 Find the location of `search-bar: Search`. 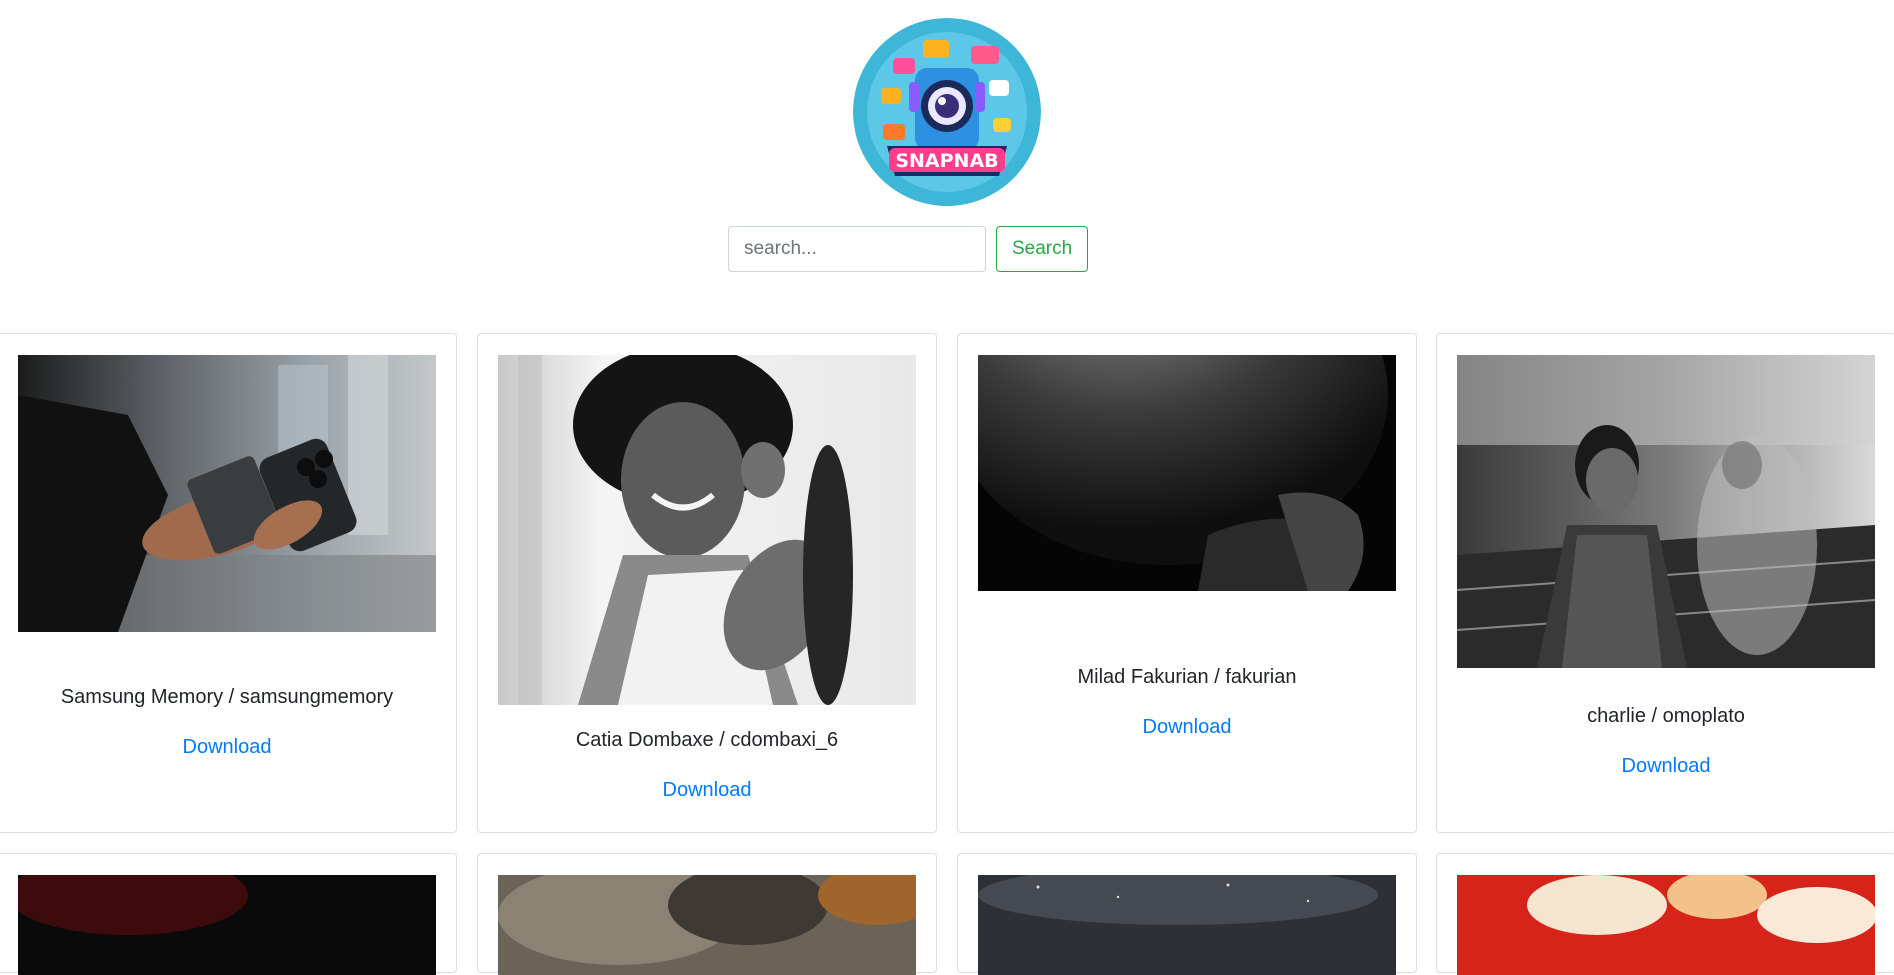

search-bar: Search is located at coordinates (908, 249).